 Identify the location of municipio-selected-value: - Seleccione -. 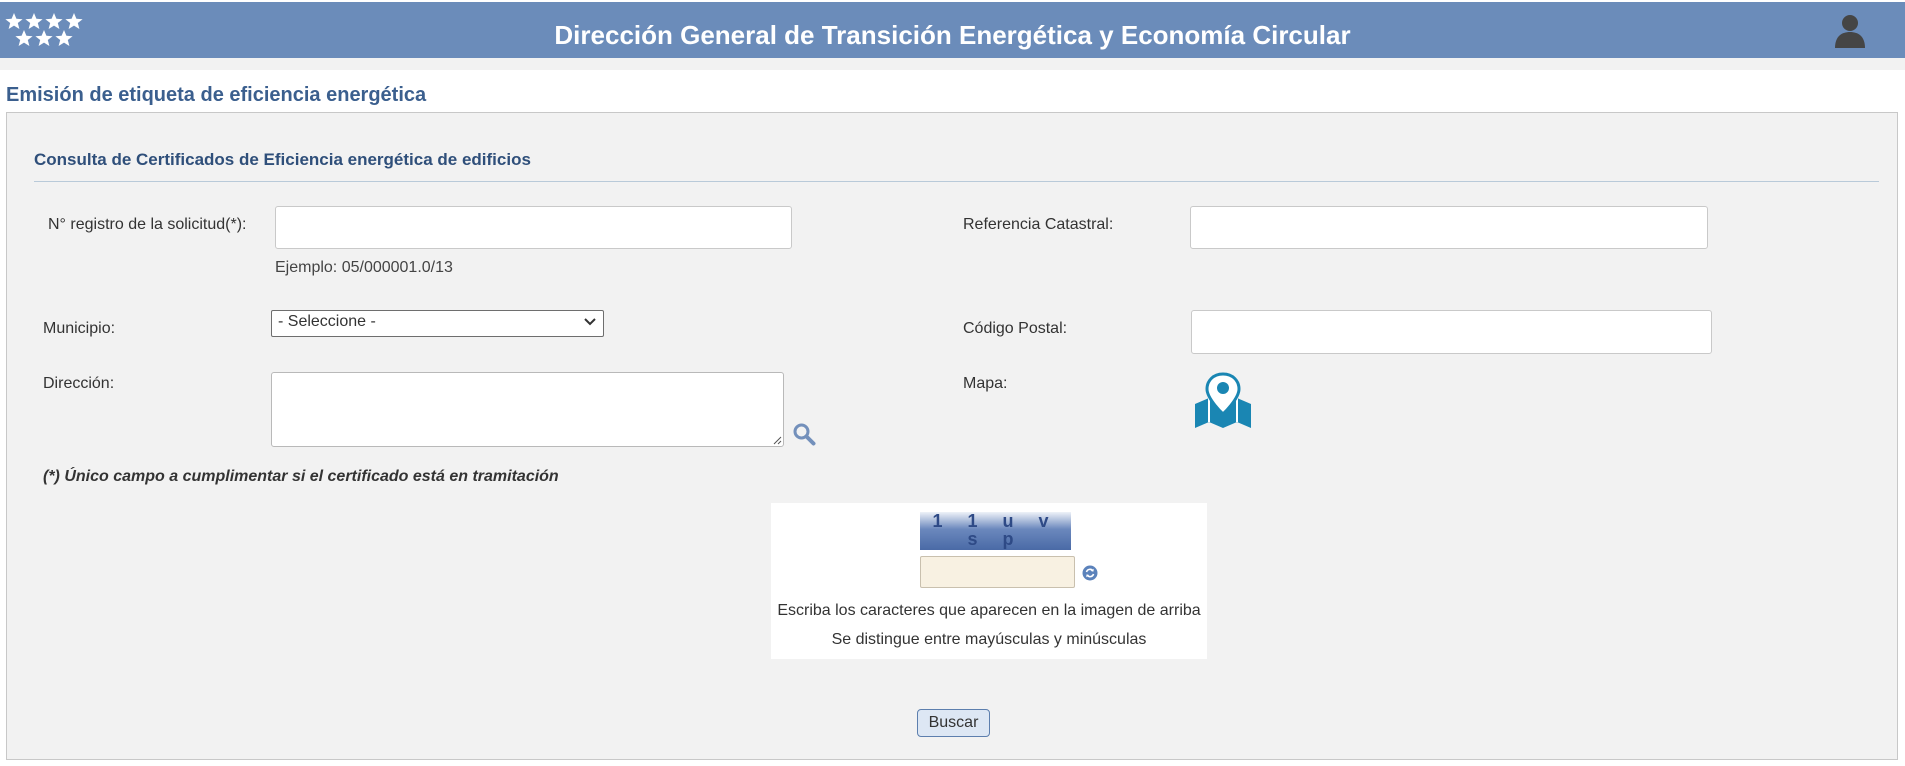
(327, 321).